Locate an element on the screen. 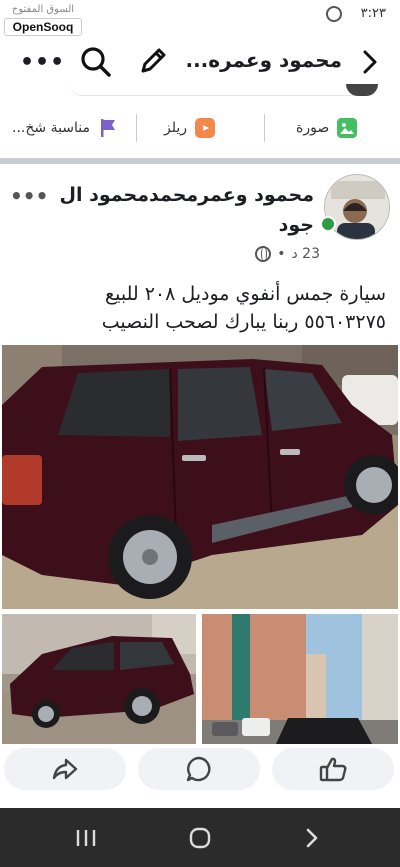 This screenshot has height=867, width=400. reaction-bar is located at coordinates (200, 770).